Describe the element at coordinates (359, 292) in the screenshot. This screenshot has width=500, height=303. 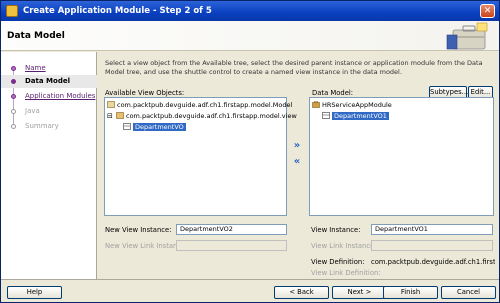
I see `next-button: Next >` at that location.